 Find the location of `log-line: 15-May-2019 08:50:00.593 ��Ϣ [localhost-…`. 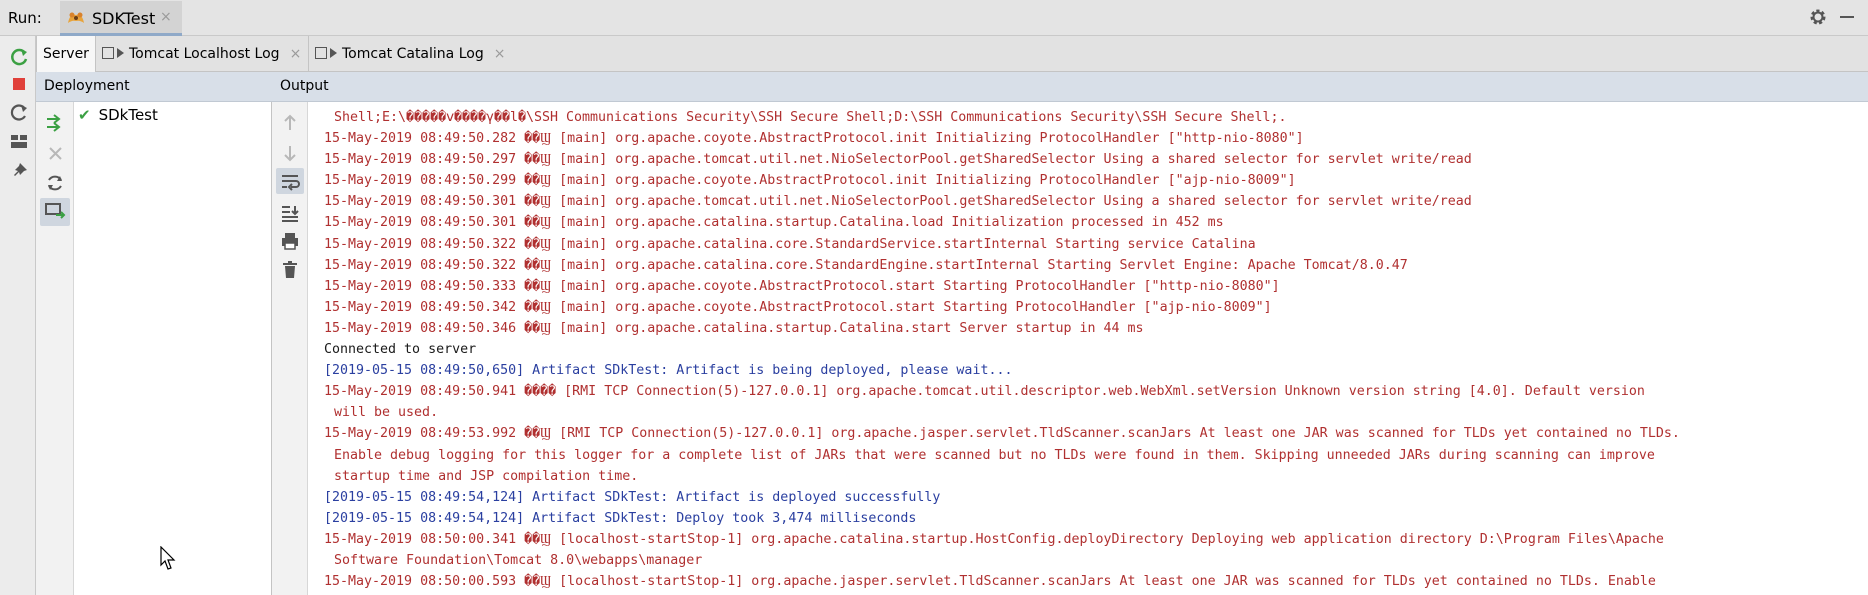

log-line: 15-May-2019 08:50:00.593 ��Ϣ [localhost-… is located at coordinates (990, 582).